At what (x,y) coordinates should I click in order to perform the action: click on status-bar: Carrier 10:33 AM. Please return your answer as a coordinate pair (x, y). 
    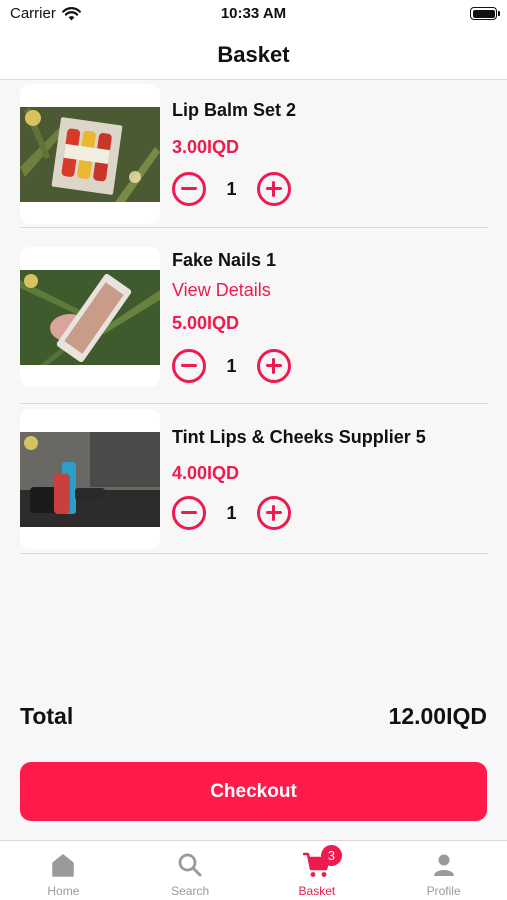
    Looking at the image, I should click on (253, 15).